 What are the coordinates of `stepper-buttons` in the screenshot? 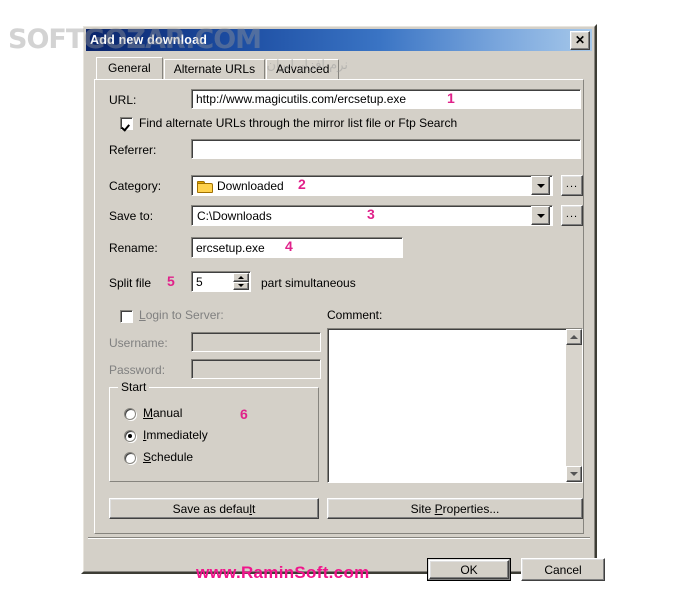 It's located at (241, 281).